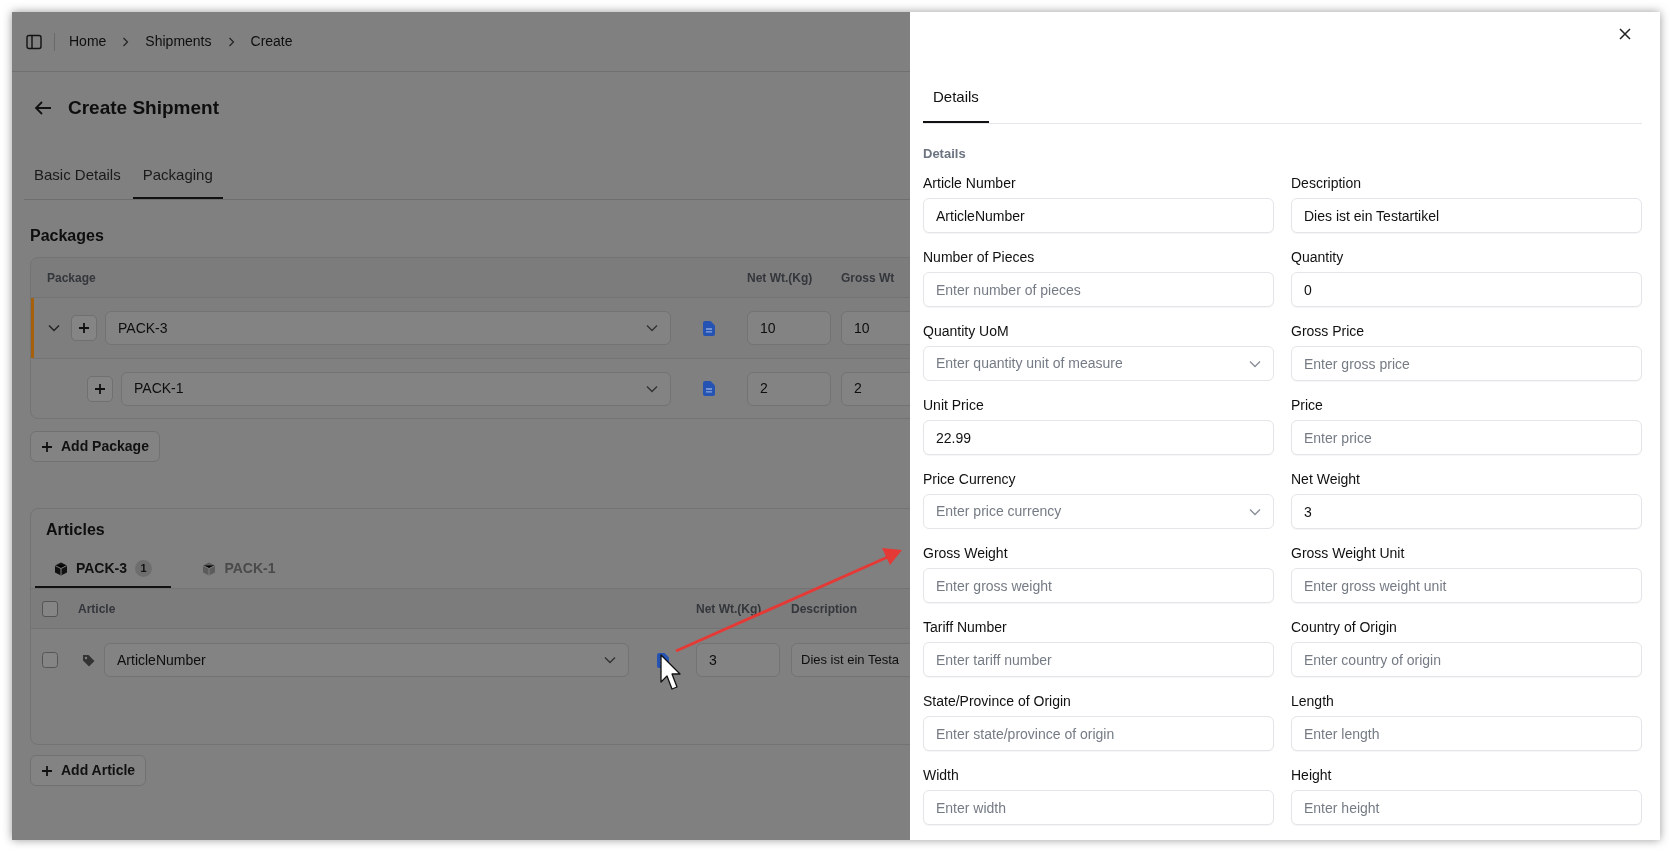 Image resolution: width=1670 pixels, height=856 pixels. I want to click on field-label: Price, so click(1307, 405).